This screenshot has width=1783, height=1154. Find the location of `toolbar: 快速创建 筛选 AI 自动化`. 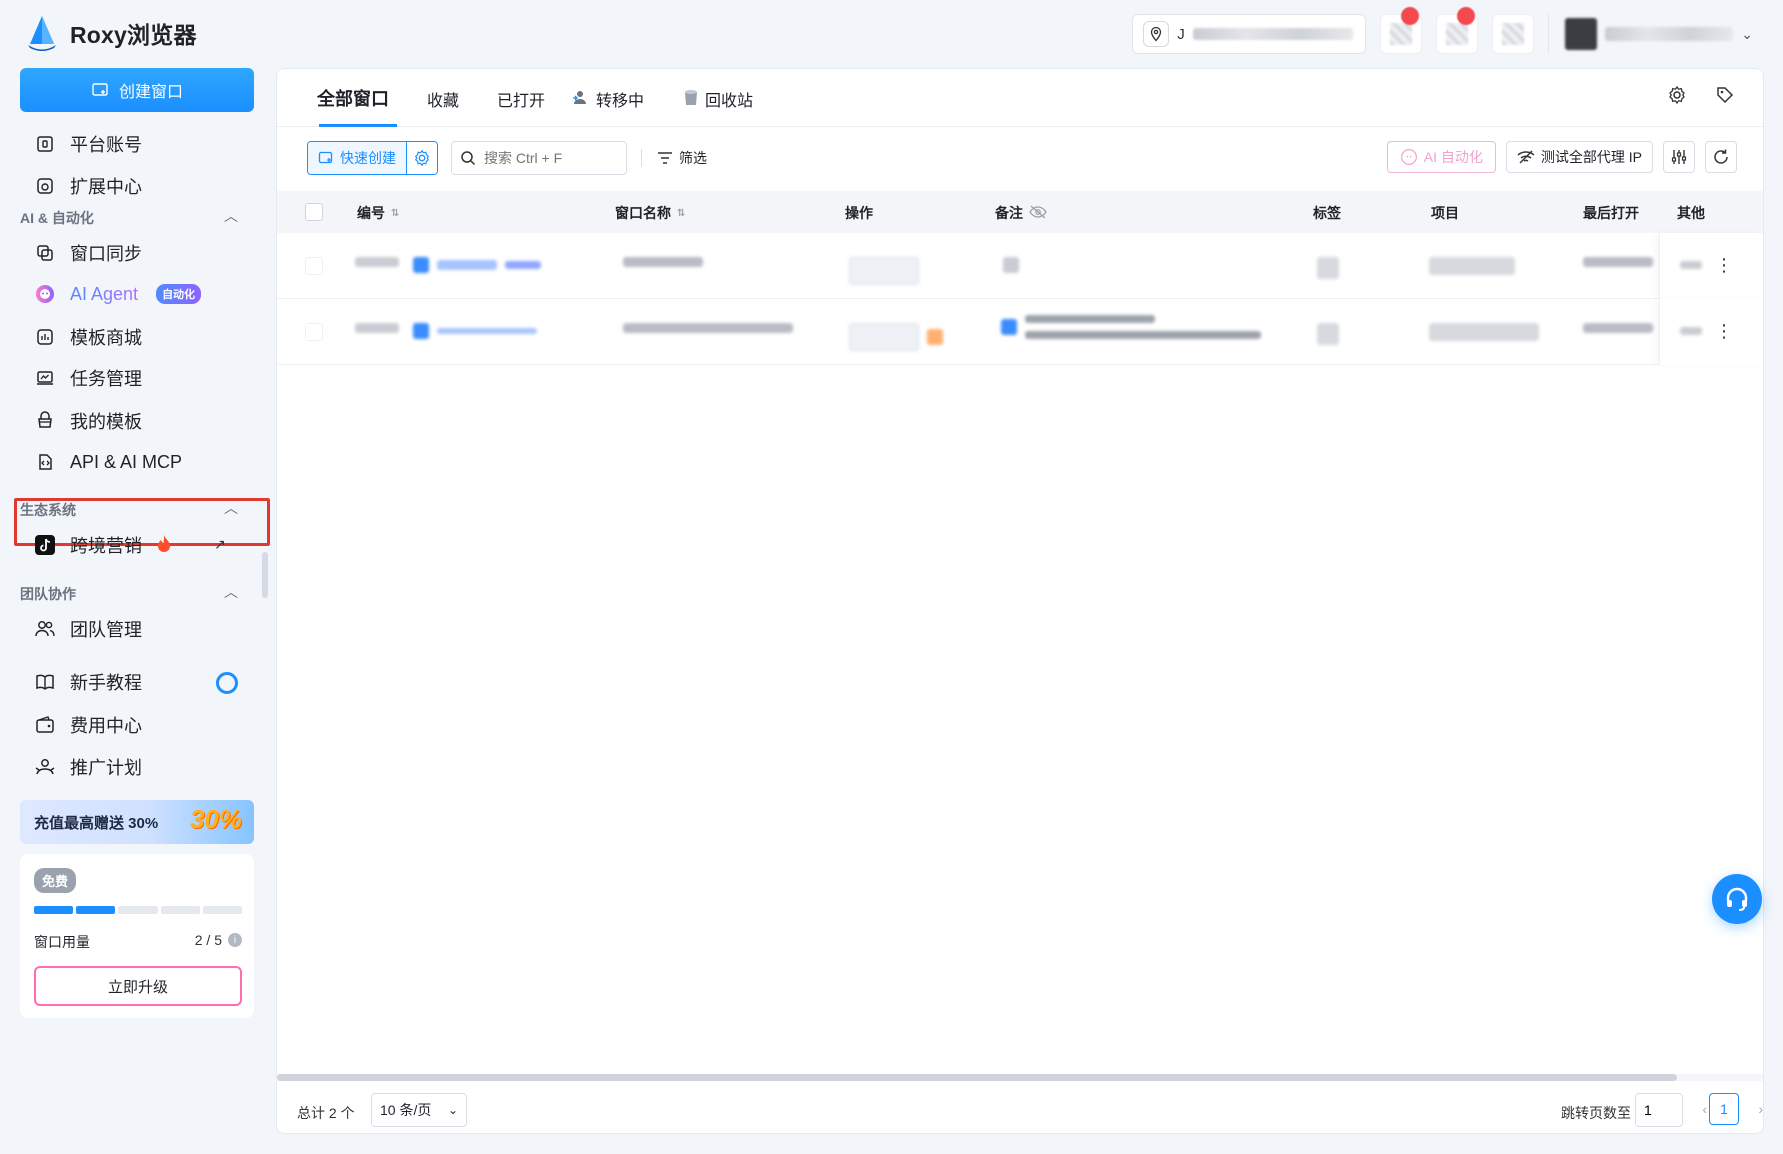

toolbar: 快速创建 筛选 AI 自动化 is located at coordinates (1022, 158).